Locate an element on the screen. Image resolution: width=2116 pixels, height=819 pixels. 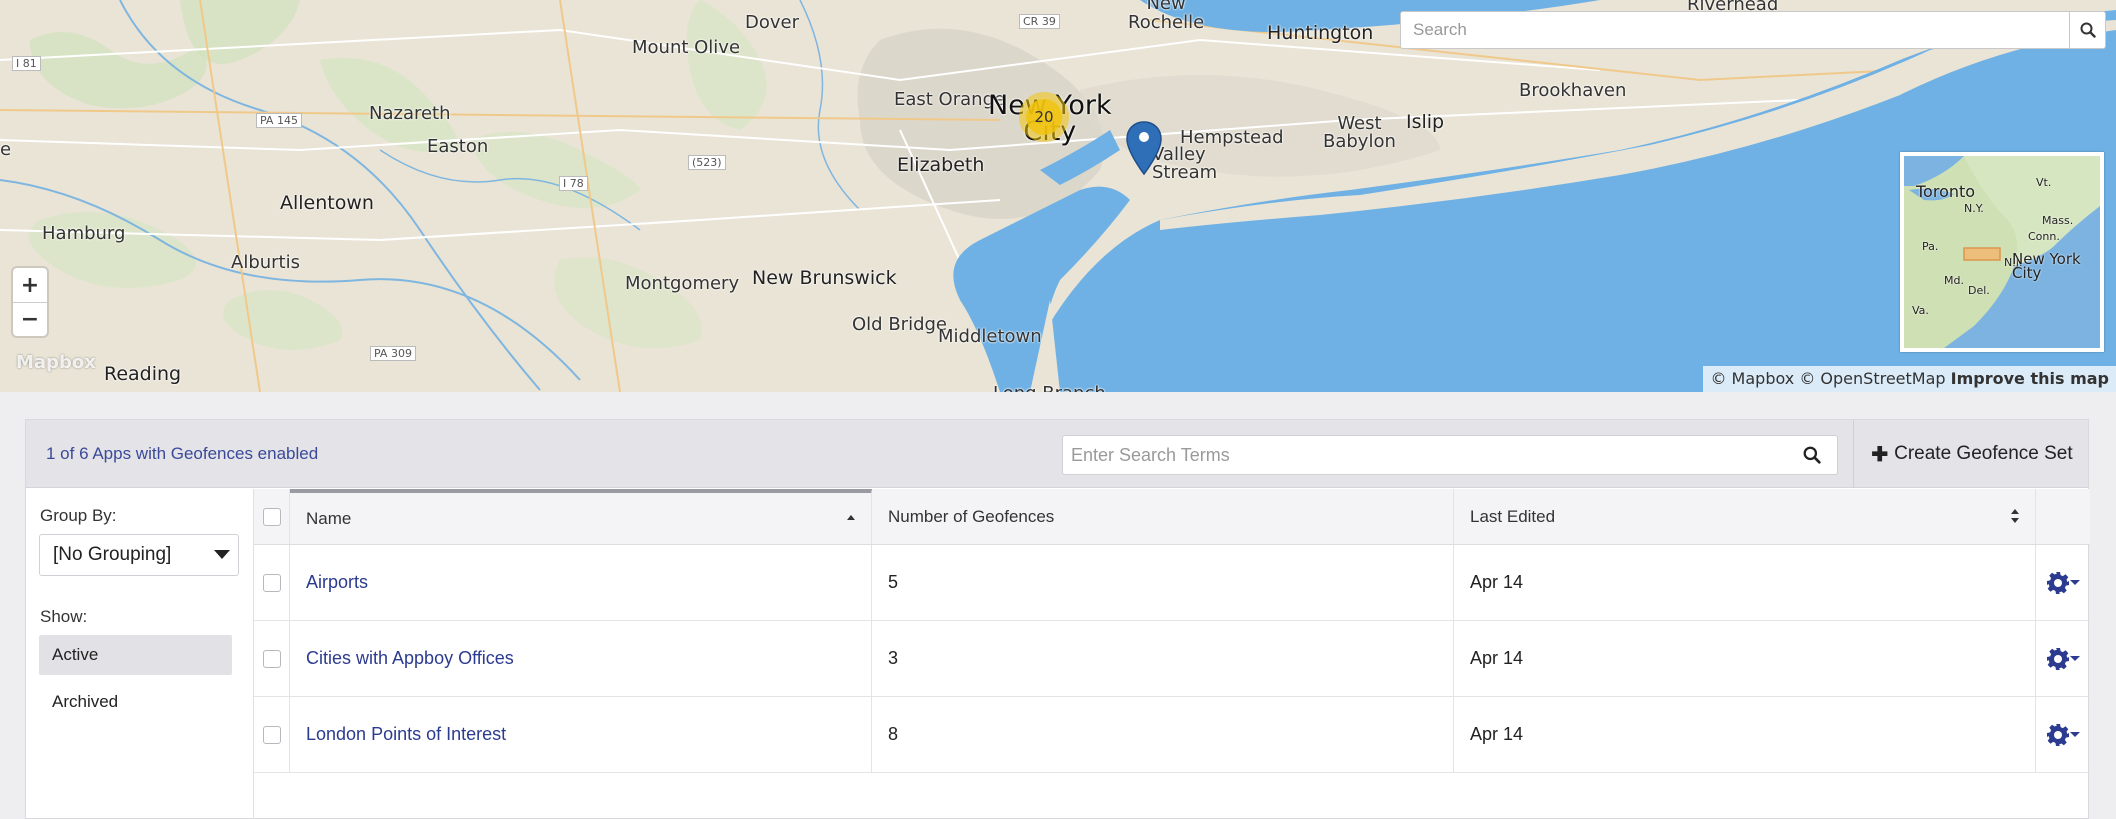
map-label-i78: I 78 is located at coordinates (573, 183).